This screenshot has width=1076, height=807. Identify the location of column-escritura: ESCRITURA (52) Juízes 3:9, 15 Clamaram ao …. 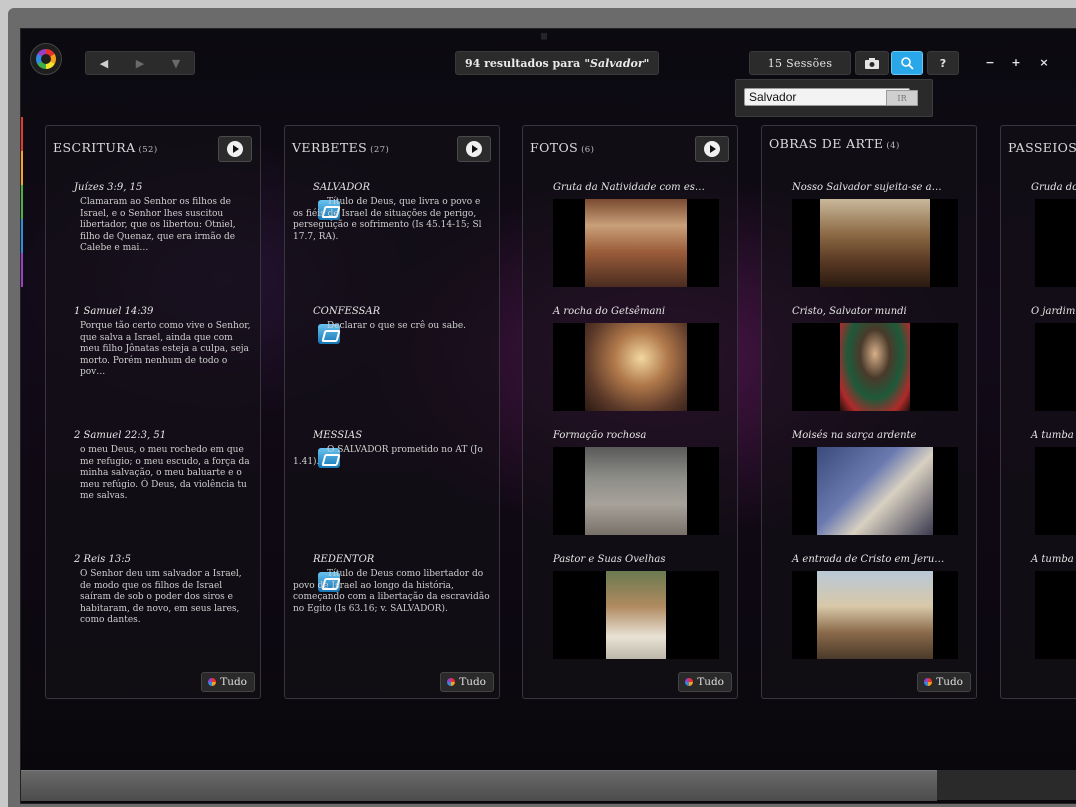
(153, 412).